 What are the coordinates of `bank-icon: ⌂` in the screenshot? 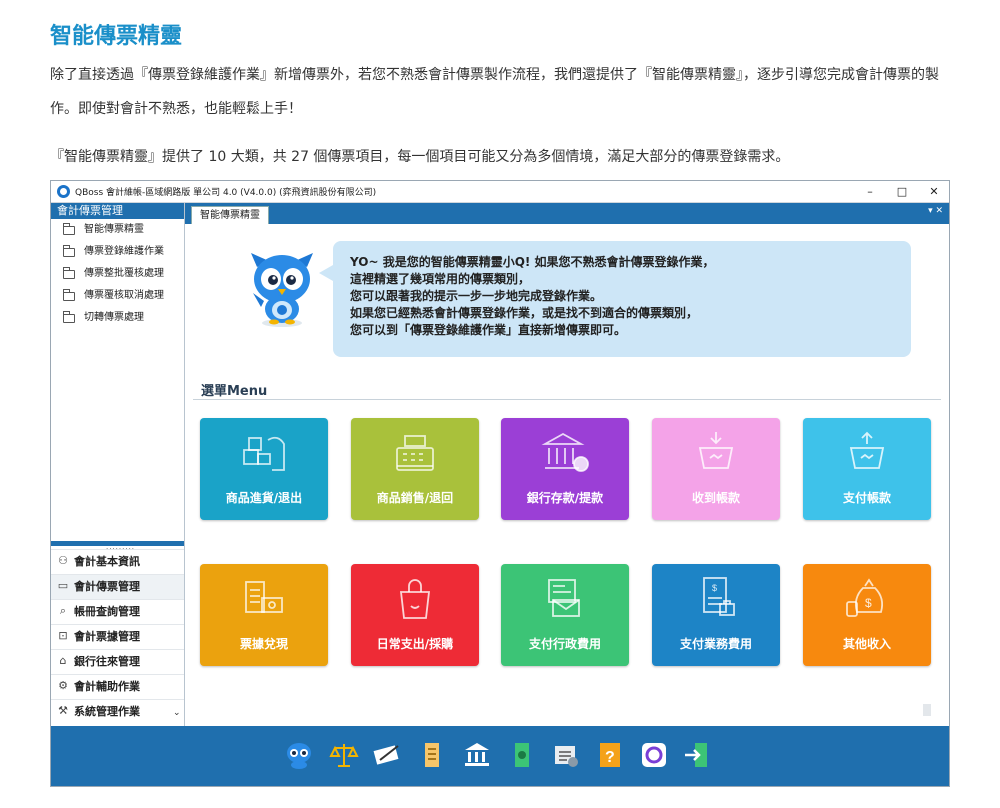 It's located at (63, 660).